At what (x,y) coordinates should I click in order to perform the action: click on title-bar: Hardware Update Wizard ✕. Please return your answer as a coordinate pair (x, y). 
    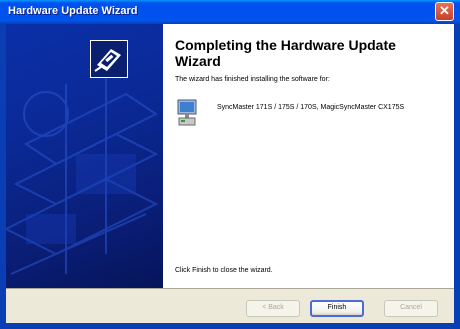
    Looking at the image, I should click on (230, 12).